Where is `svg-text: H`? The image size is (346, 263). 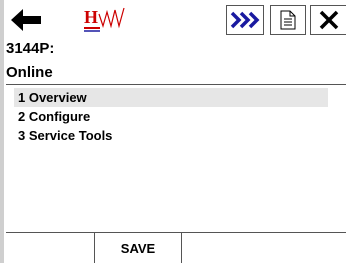 svg-text: H is located at coordinates (91, 17).